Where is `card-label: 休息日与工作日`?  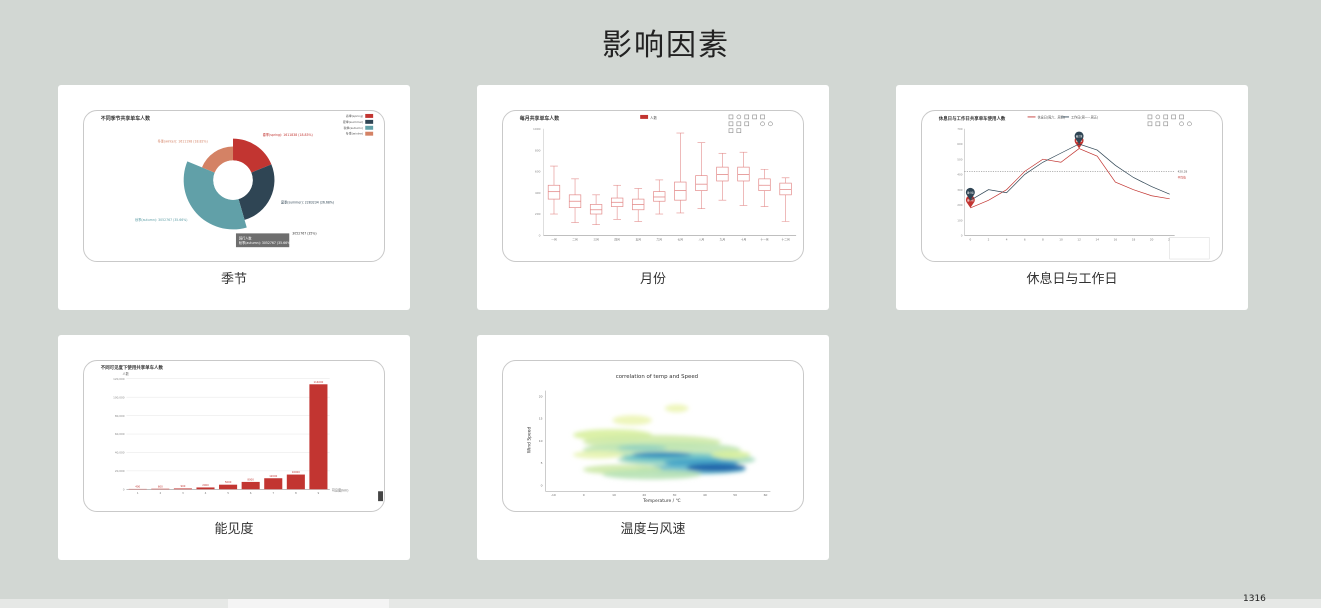 card-label: 休息日与工作日 is located at coordinates (1072, 279).